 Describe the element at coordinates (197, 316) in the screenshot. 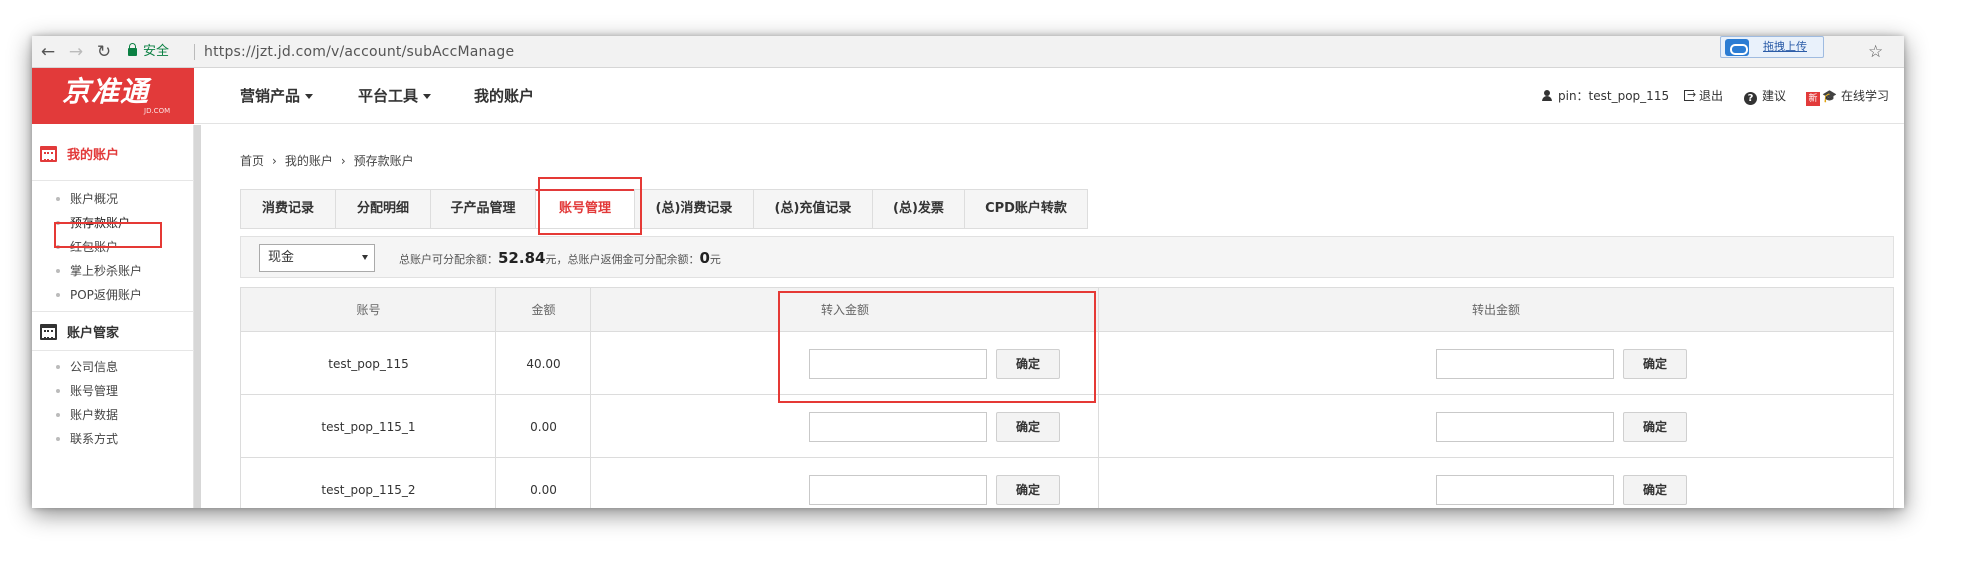

I see `sidebar-scrollbar` at that location.